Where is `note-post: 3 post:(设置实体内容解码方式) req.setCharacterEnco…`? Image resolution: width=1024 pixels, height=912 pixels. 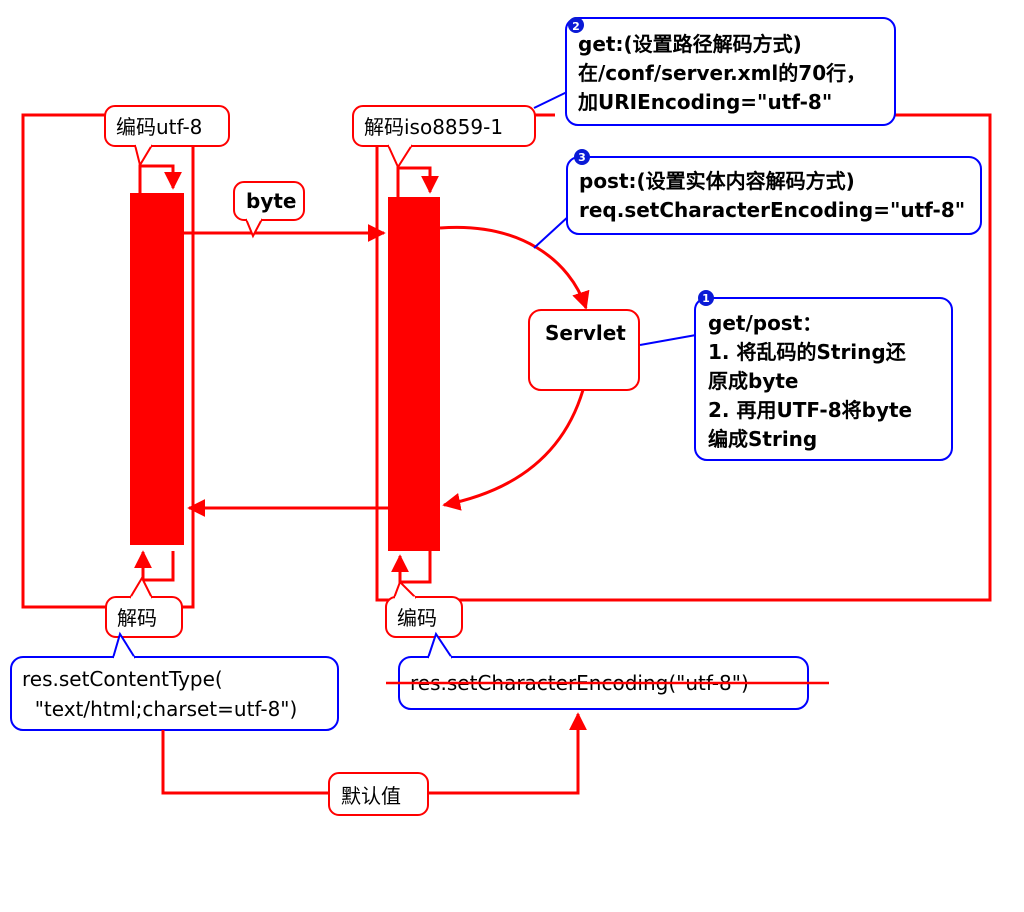
note-post: 3 post:(设置实体内容解码方式) req.setCharacterEnco… is located at coordinates (757, 199).